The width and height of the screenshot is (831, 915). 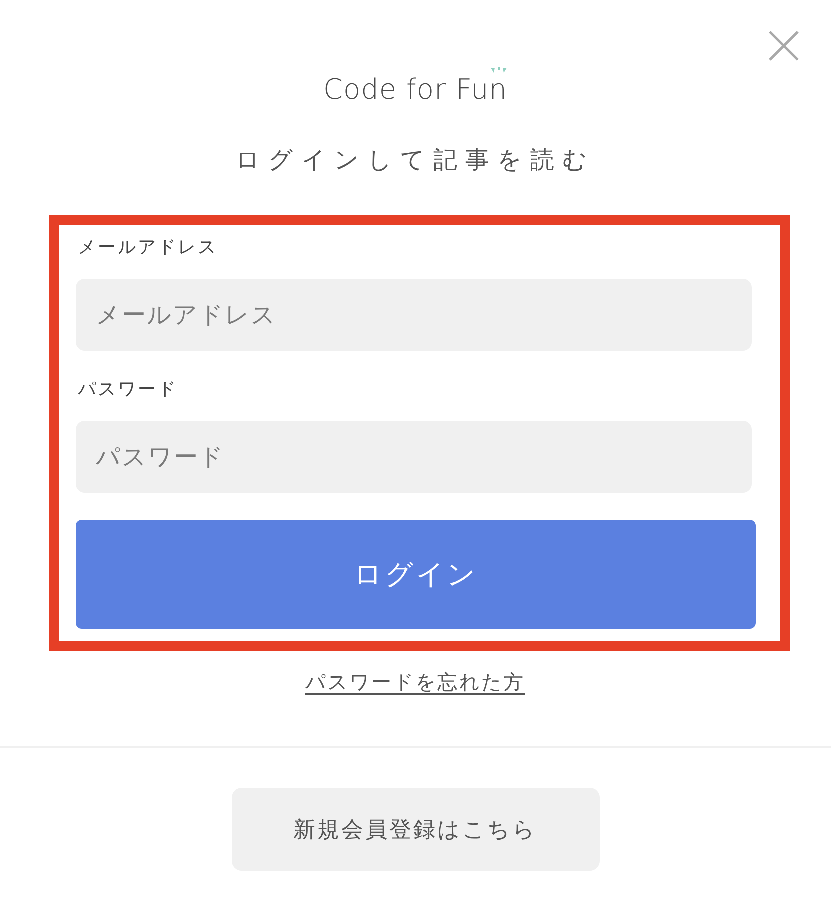 I want to click on input-field: パスワード, so click(x=414, y=457).